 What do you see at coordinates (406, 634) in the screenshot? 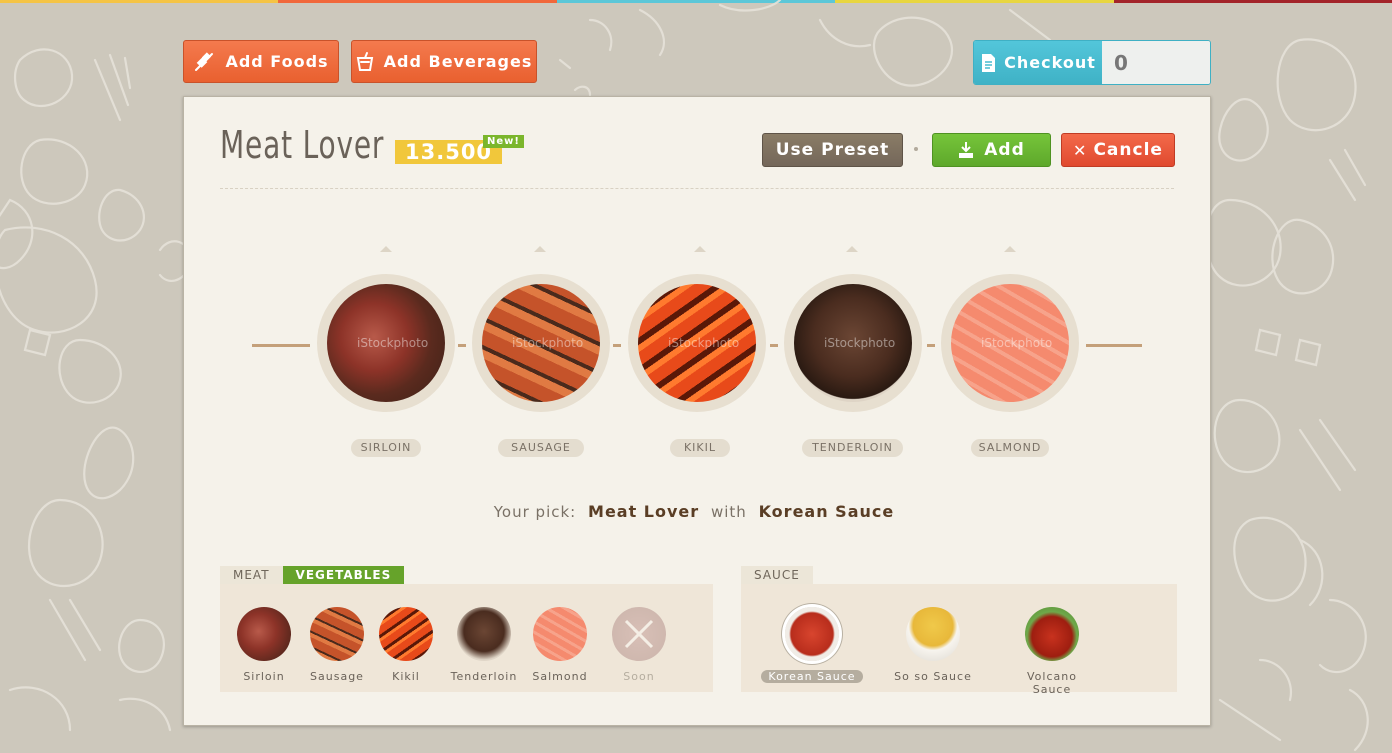
I see `kikil-thumb` at bounding box center [406, 634].